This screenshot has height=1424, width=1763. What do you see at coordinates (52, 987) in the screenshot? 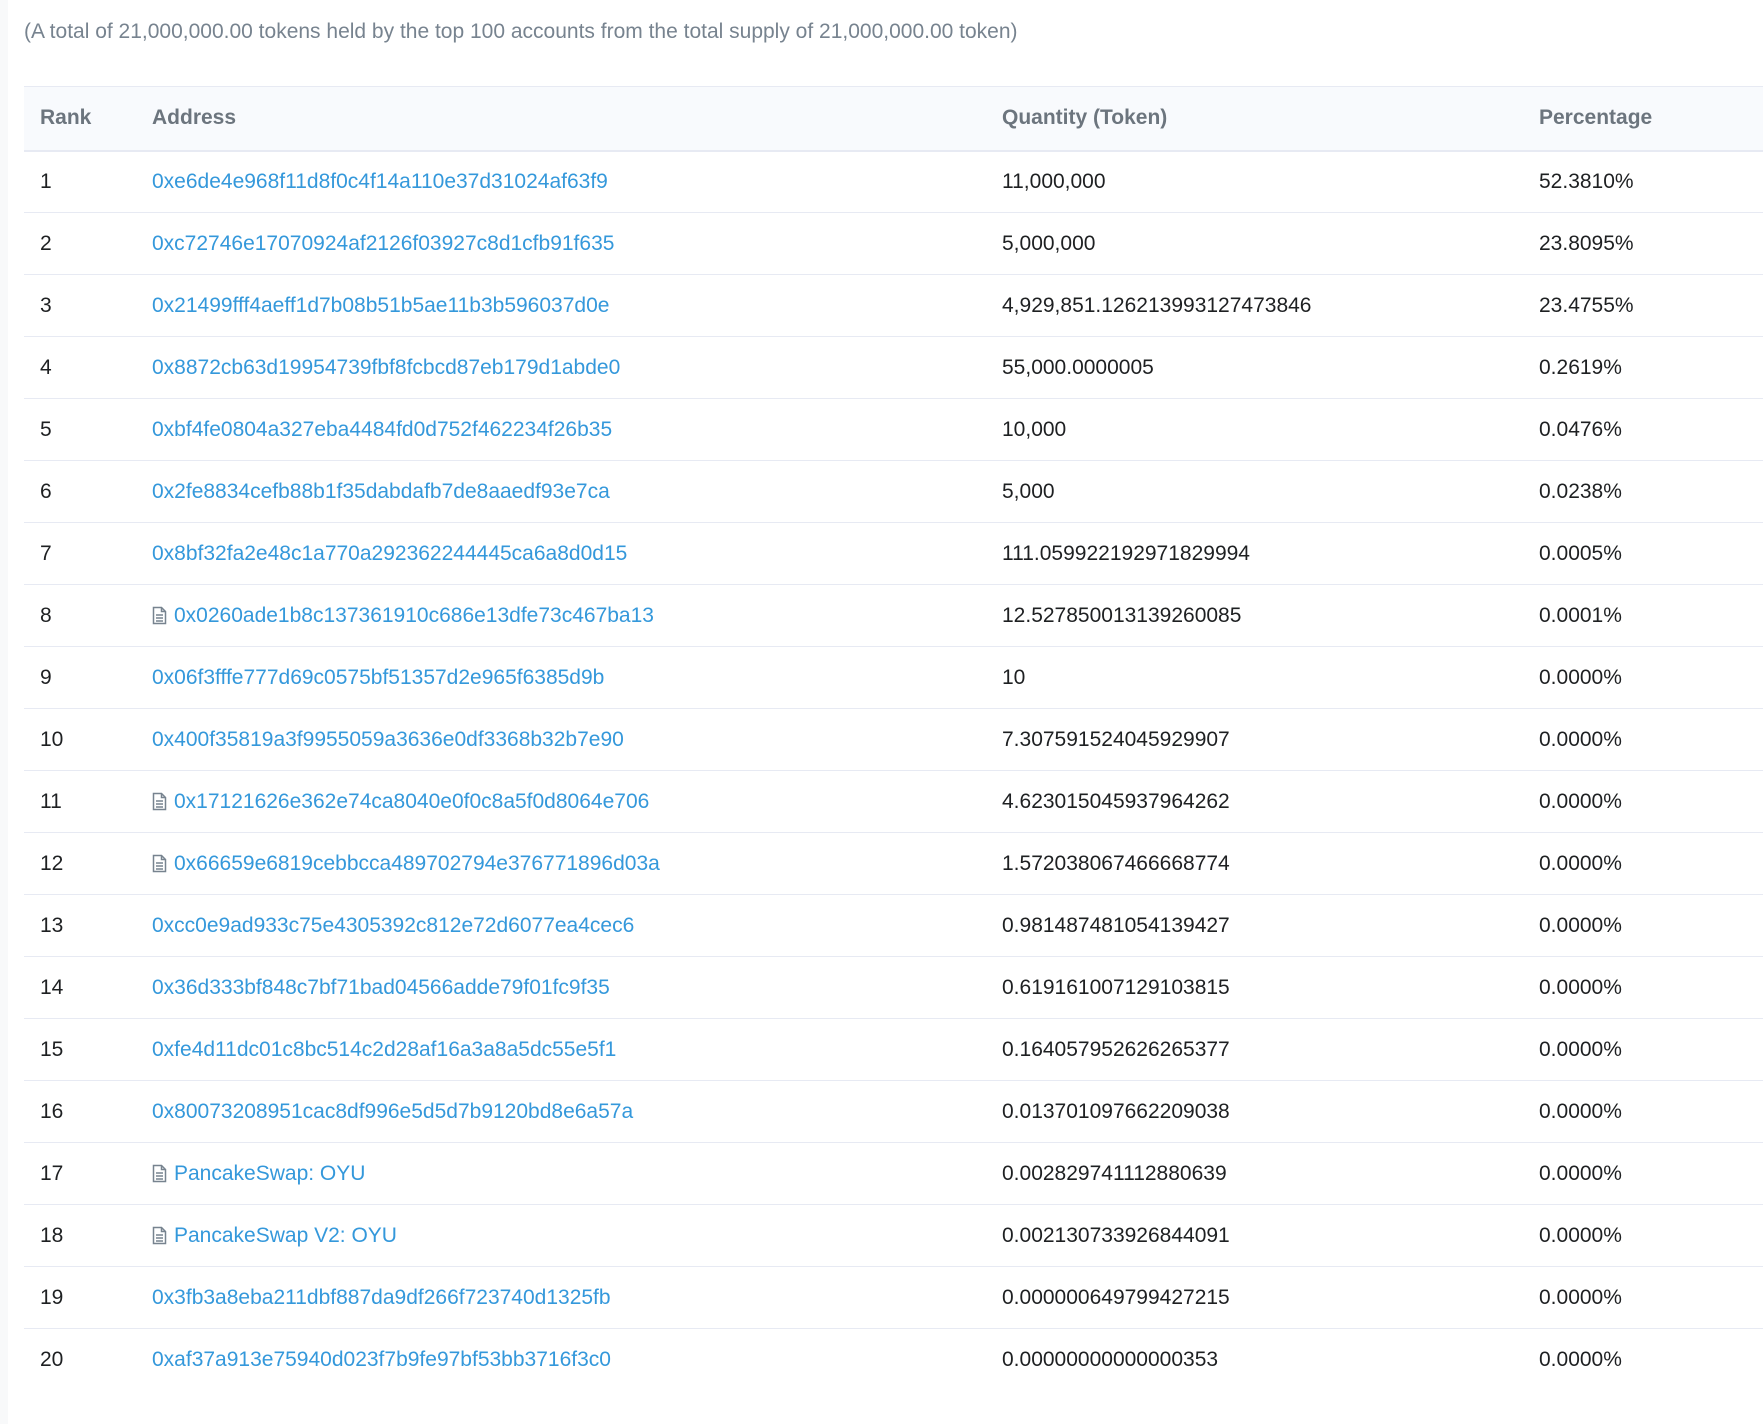
I see `rank-cell: 14` at bounding box center [52, 987].